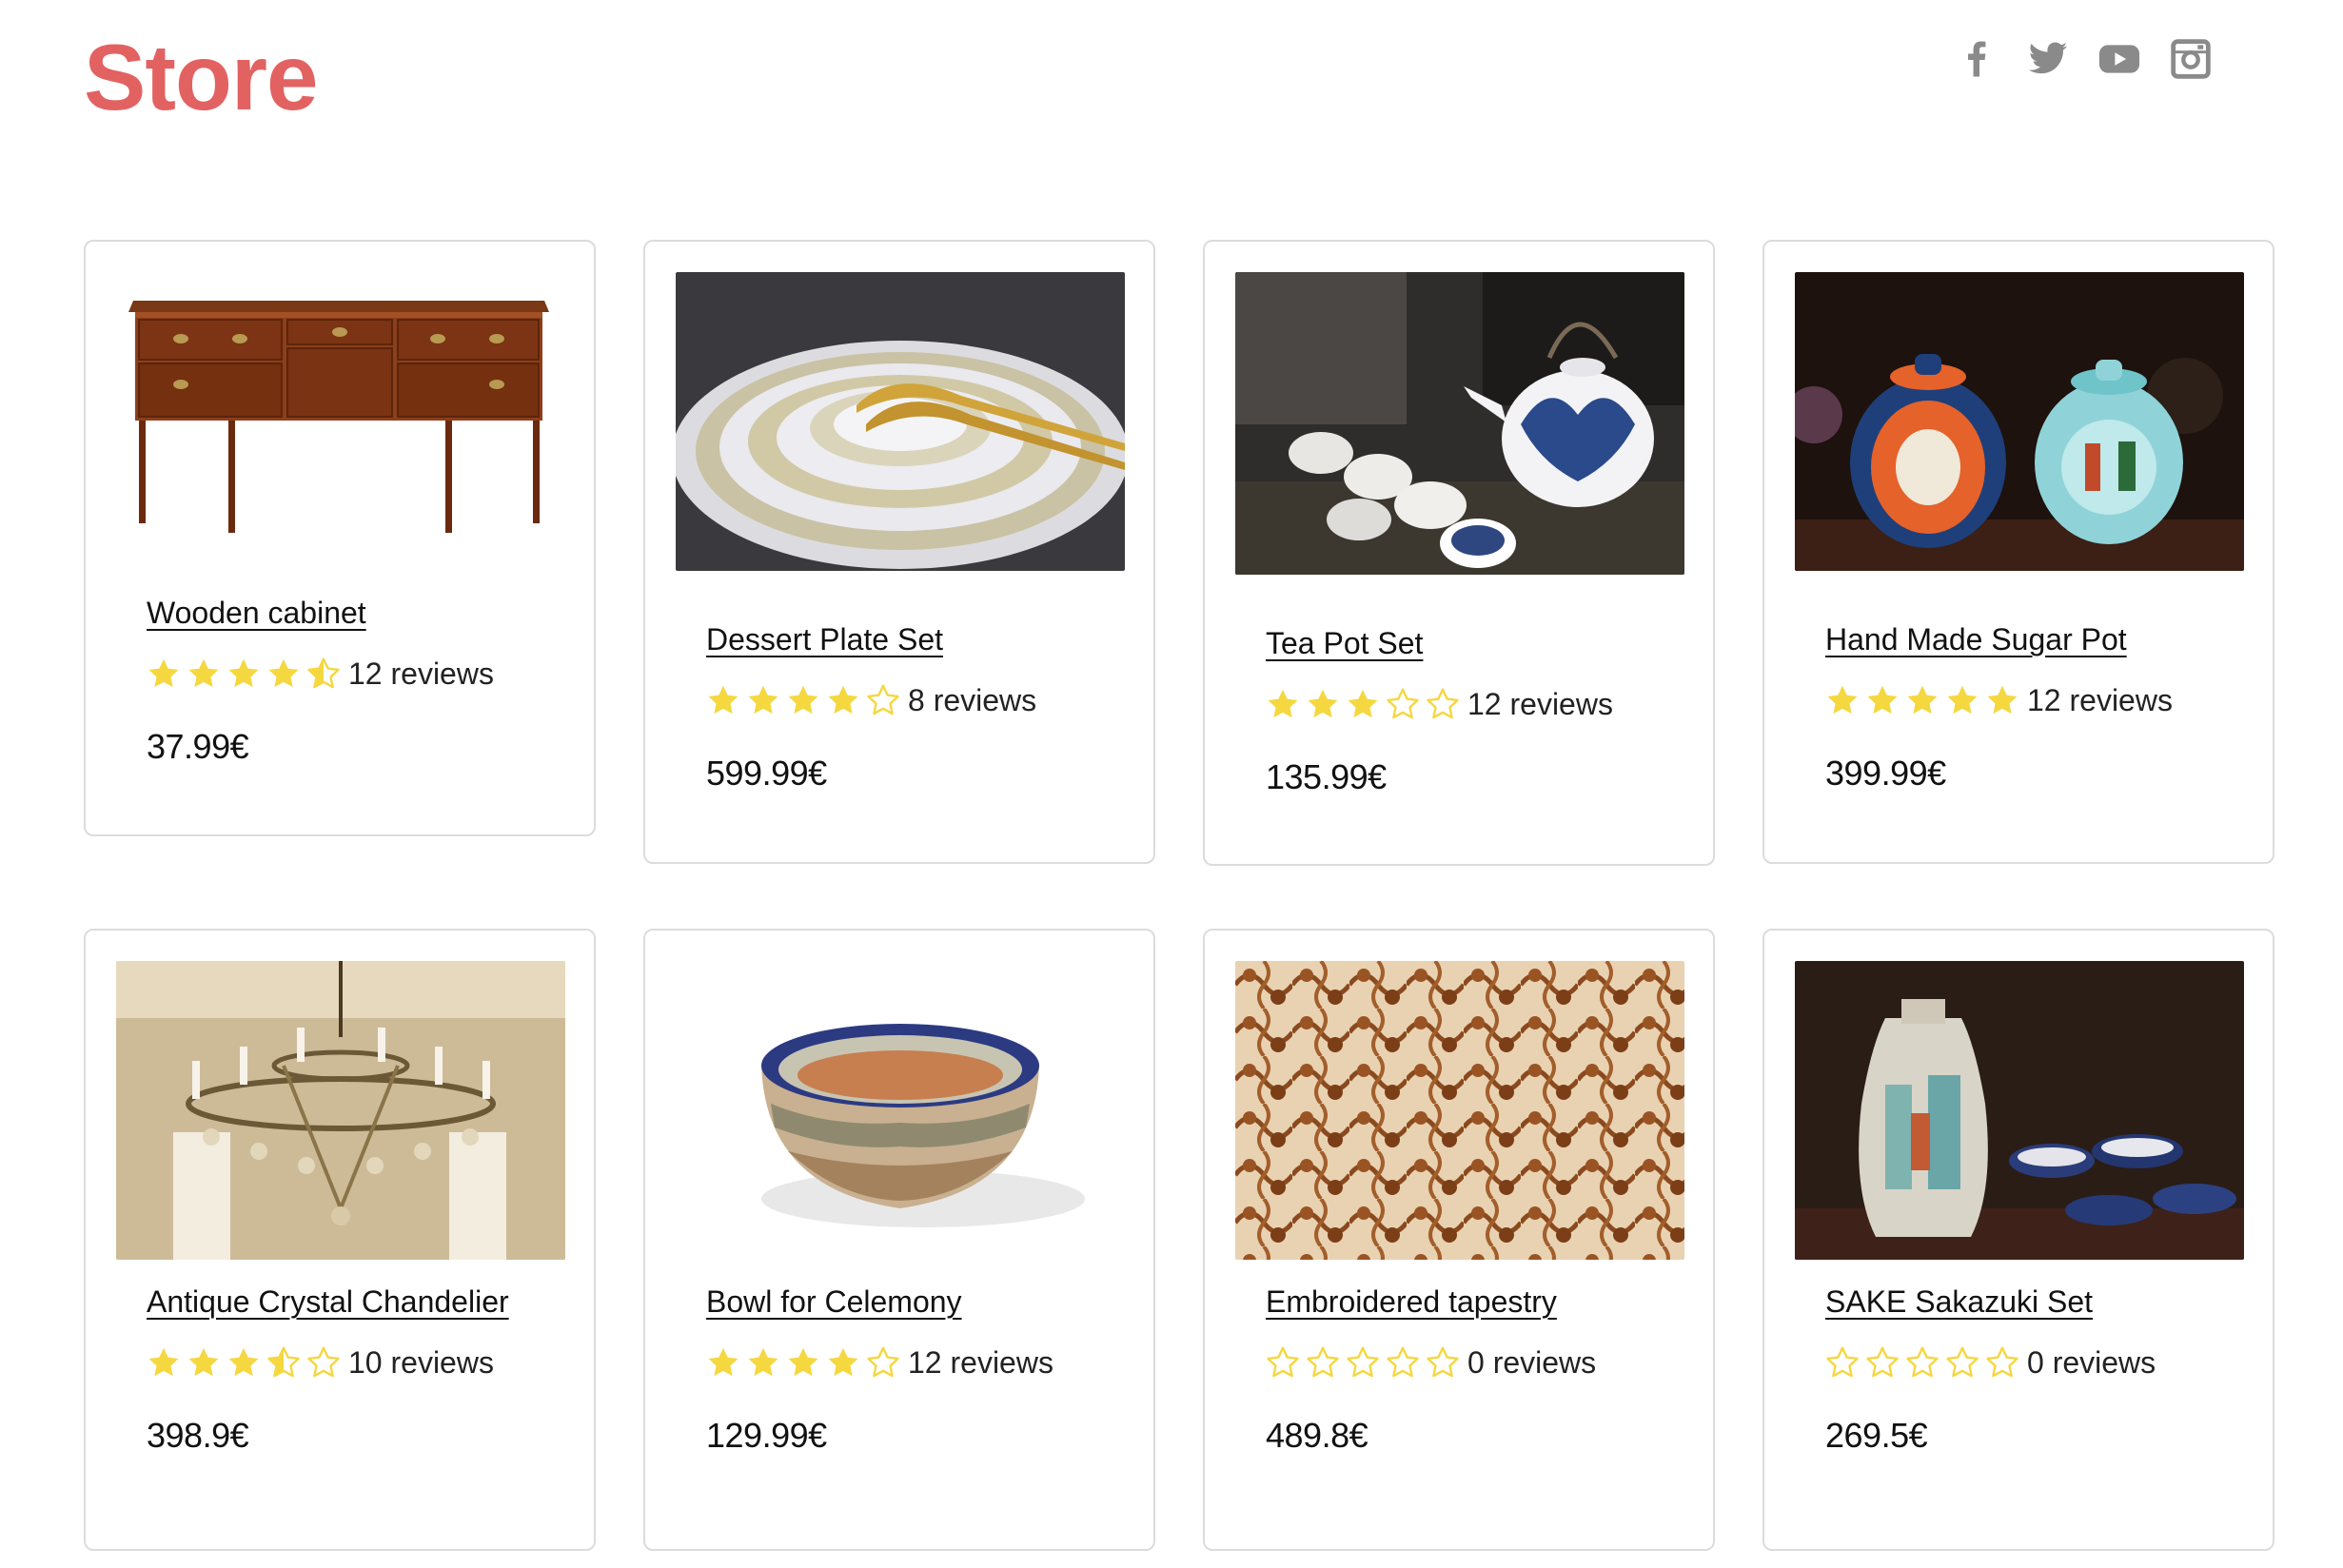 Image resolution: width=2343 pixels, height=1568 pixels. Describe the element at coordinates (1171, 109) in the screenshot. I see `page-header: Store` at that location.